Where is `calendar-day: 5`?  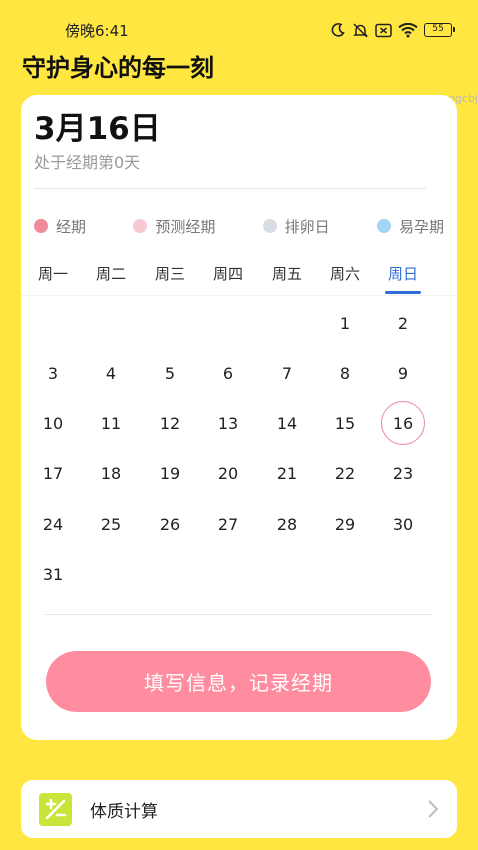 calendar-day: 5 is located at coordinates (170, 373).